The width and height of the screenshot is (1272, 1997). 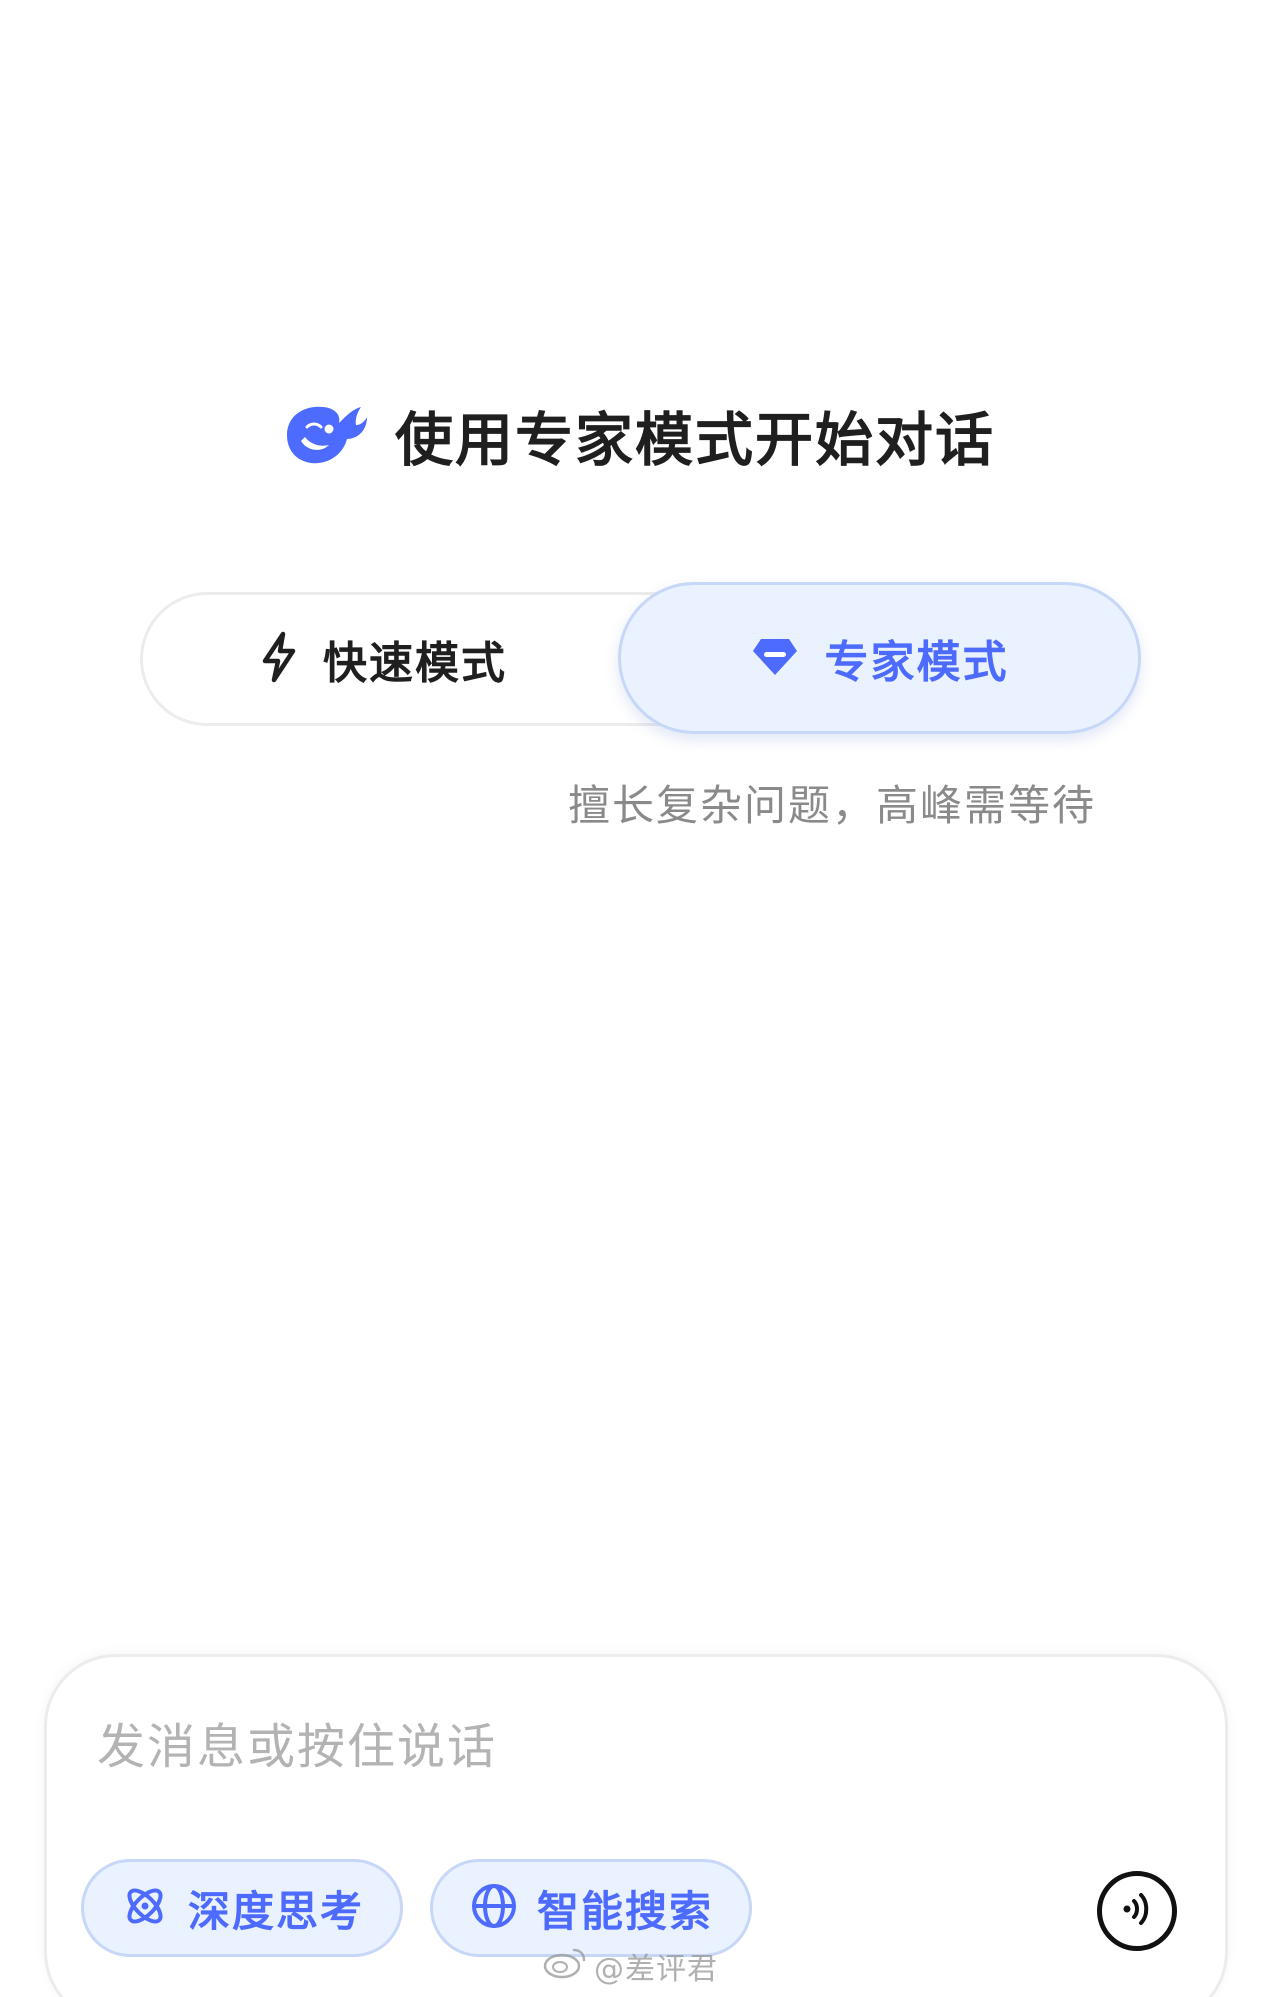 I want to click on smart-search-button: 智能搜索, so click(x=591, y=1908).